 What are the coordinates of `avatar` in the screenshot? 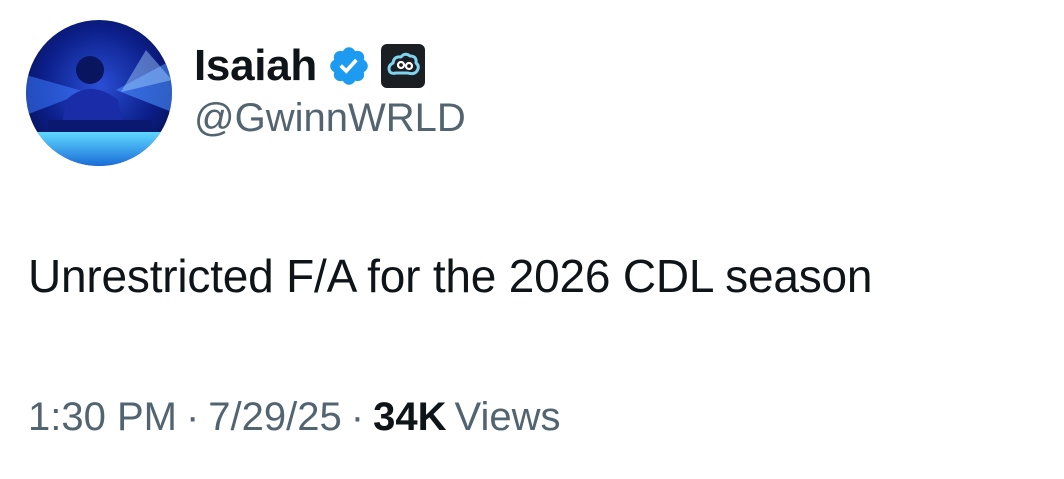 It's located at (99, 93).